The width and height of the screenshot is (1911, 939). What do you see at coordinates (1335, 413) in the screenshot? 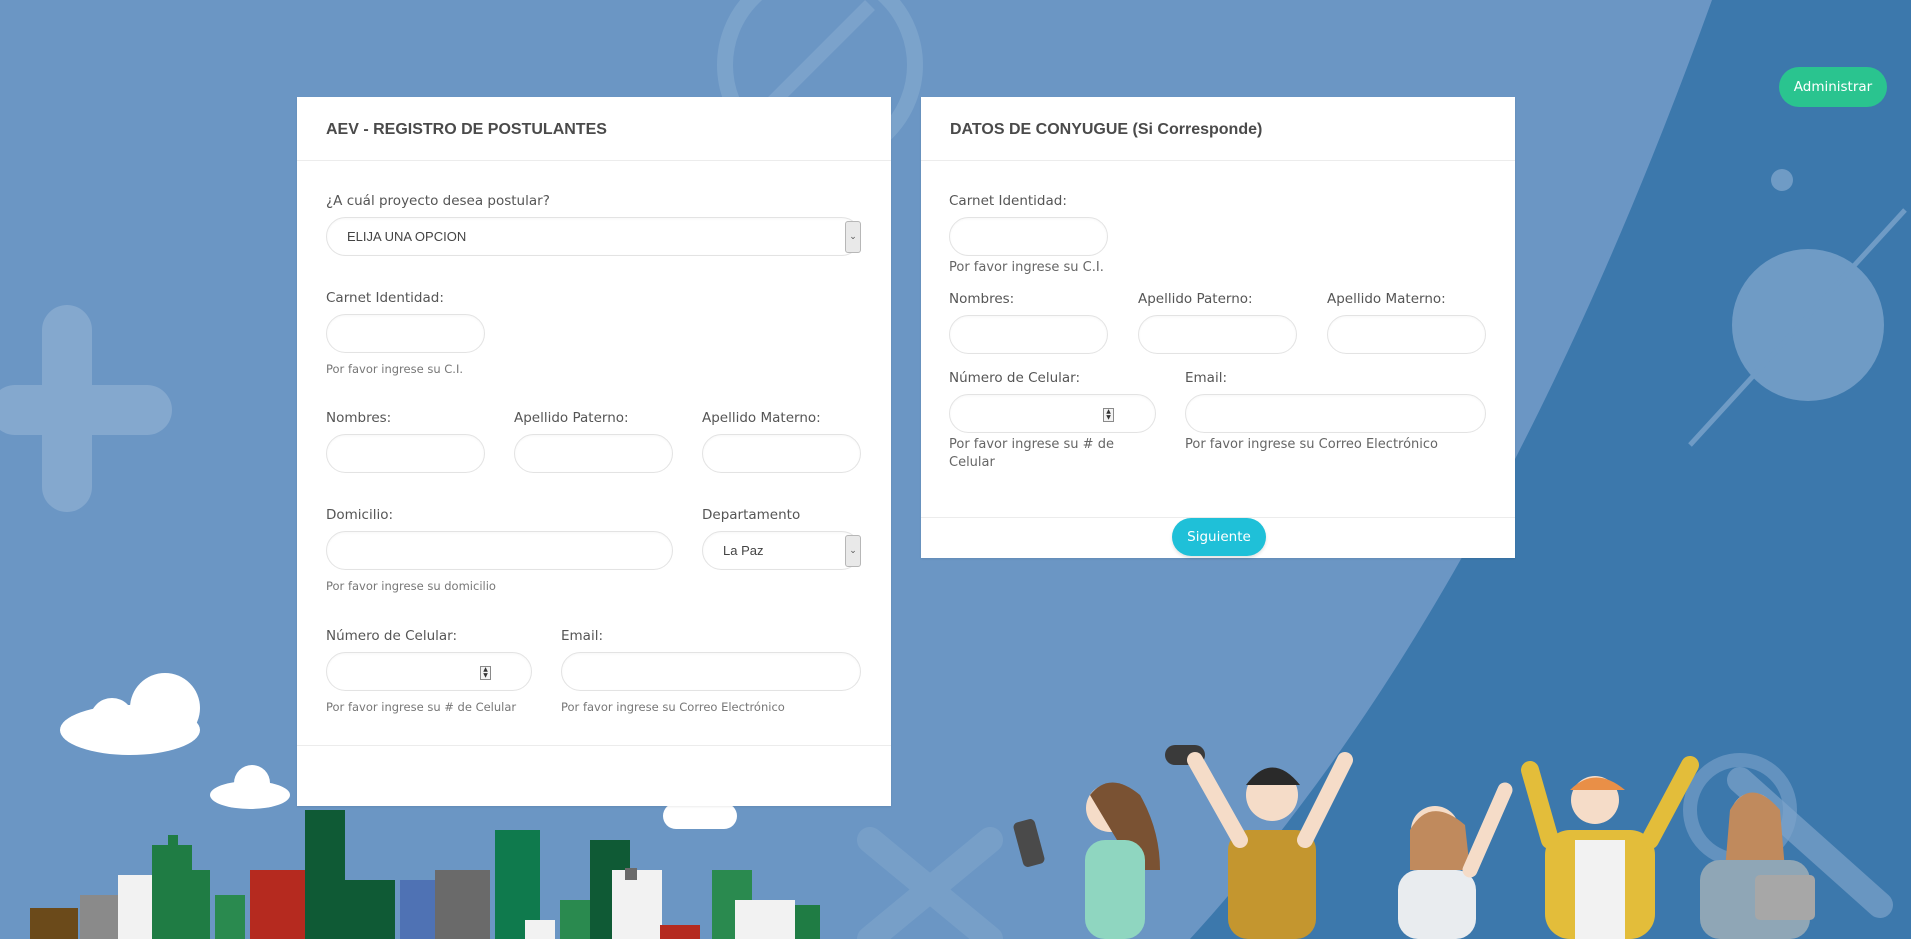
I see `spouse-email-input` at bounding box center [1335, 413].